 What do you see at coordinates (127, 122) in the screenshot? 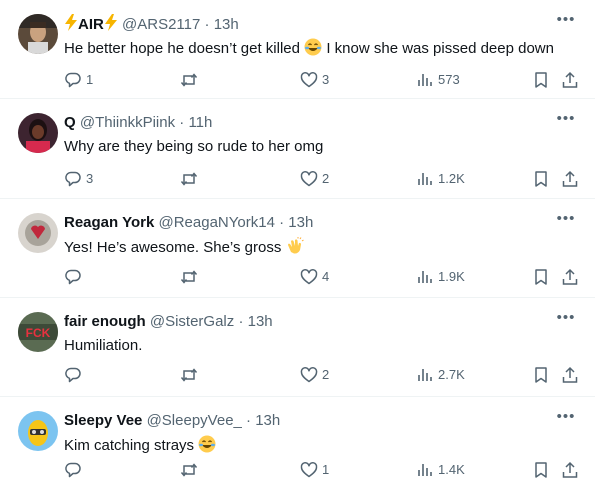
I see `handle: @ThiinkkPiink` at bounding box center [127, 122].